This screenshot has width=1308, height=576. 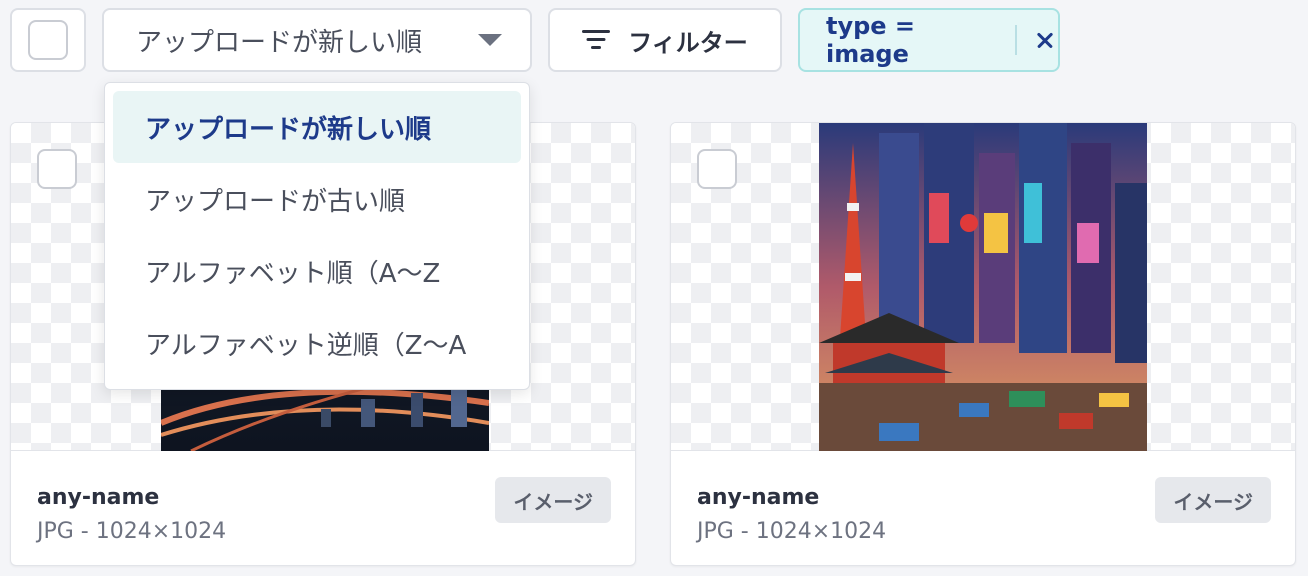 What do you see at coordinates (1044, 40) in the screenshot?
I see `close-icon` at bounding box center [1044, 40].